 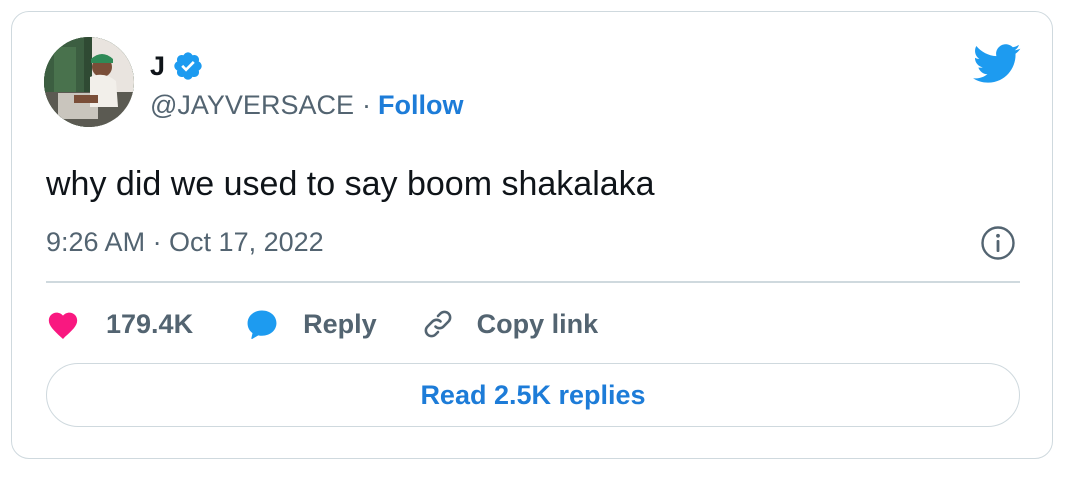 What do you see at coordinates (340, 324) in the screenshot?
I see `reply-label: Reply` at bounding box center [340, 324].